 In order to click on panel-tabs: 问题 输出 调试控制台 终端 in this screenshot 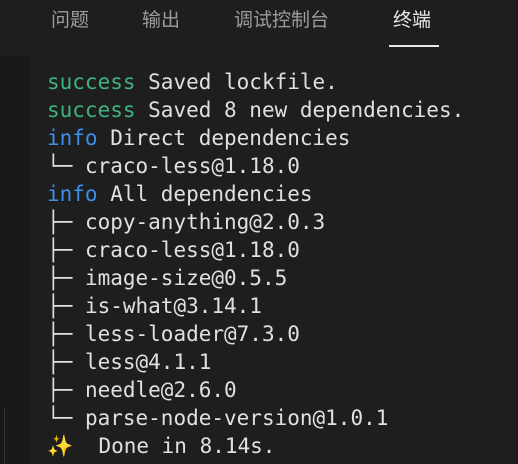, I will do `click(259, 24)`.